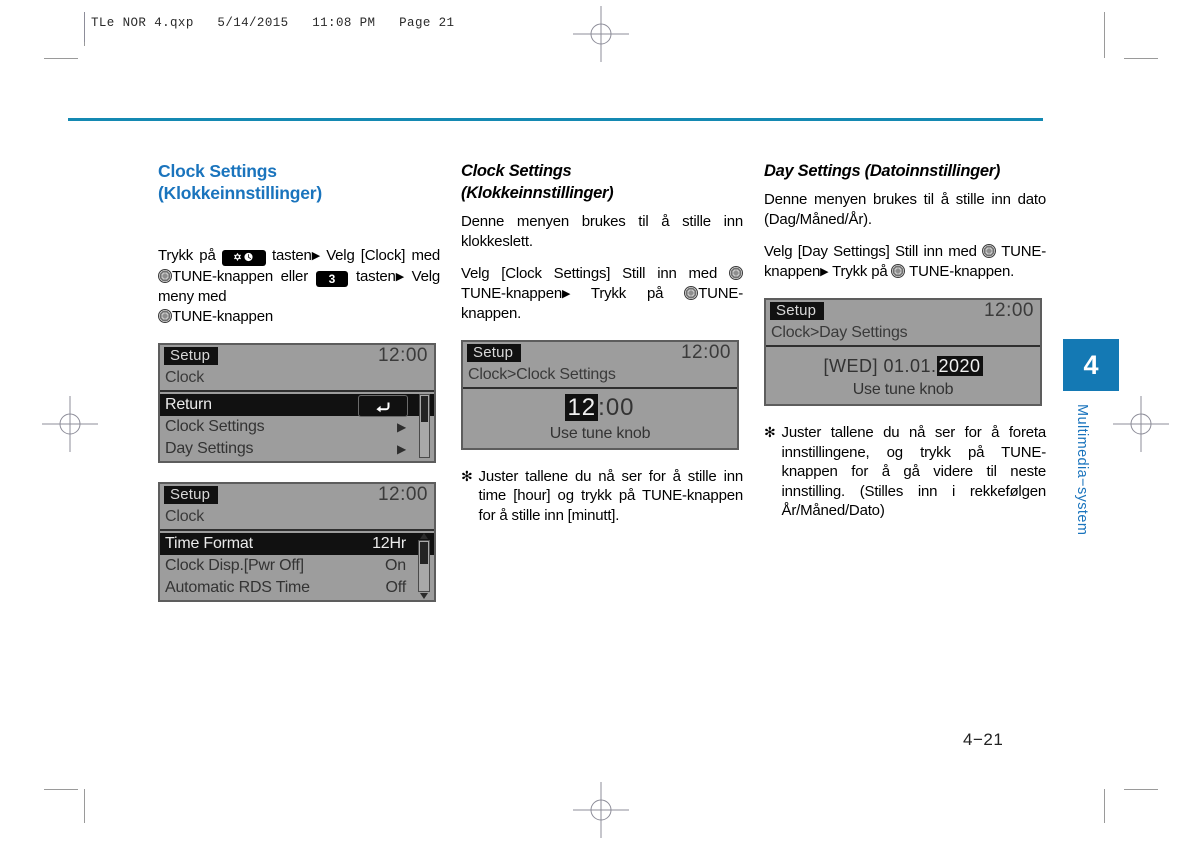 This screenshot has width=1200, height=848. What do you see at coordinates (61, 789) in the screenshot?
I see `crop-mark-bottom-left-h` at bounding box center [61, 789].